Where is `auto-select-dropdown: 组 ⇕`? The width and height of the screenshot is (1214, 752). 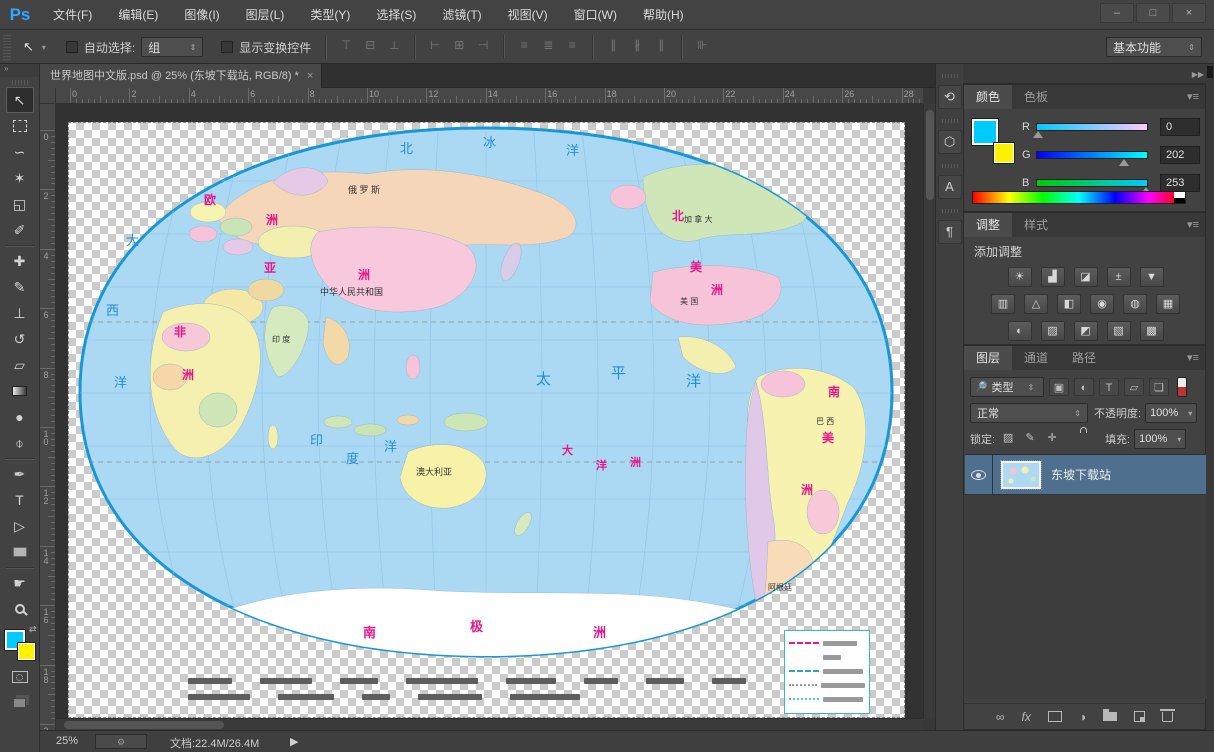
auto-select-dropdown: 组 ⇕ is located at coordinates (172, 47).